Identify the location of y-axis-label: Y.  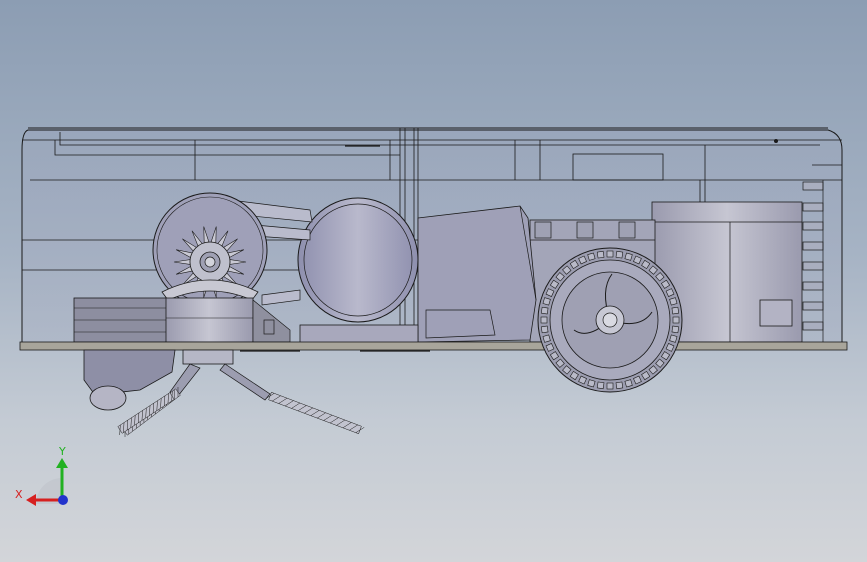
(62, 451).